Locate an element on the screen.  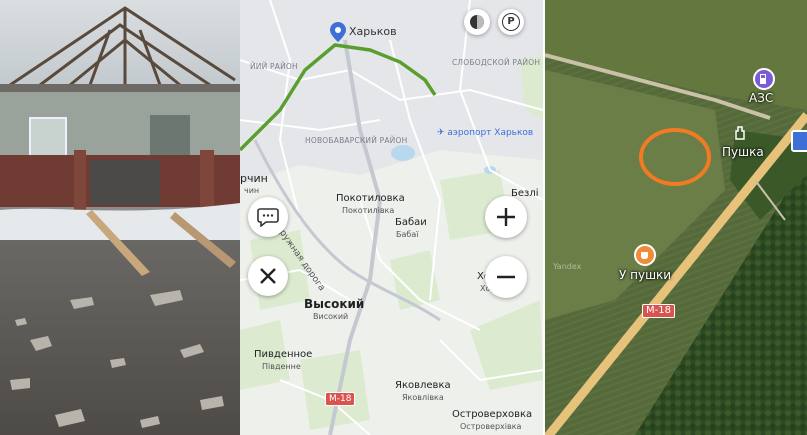
cafe-icon is located at coordinates (645, 255).